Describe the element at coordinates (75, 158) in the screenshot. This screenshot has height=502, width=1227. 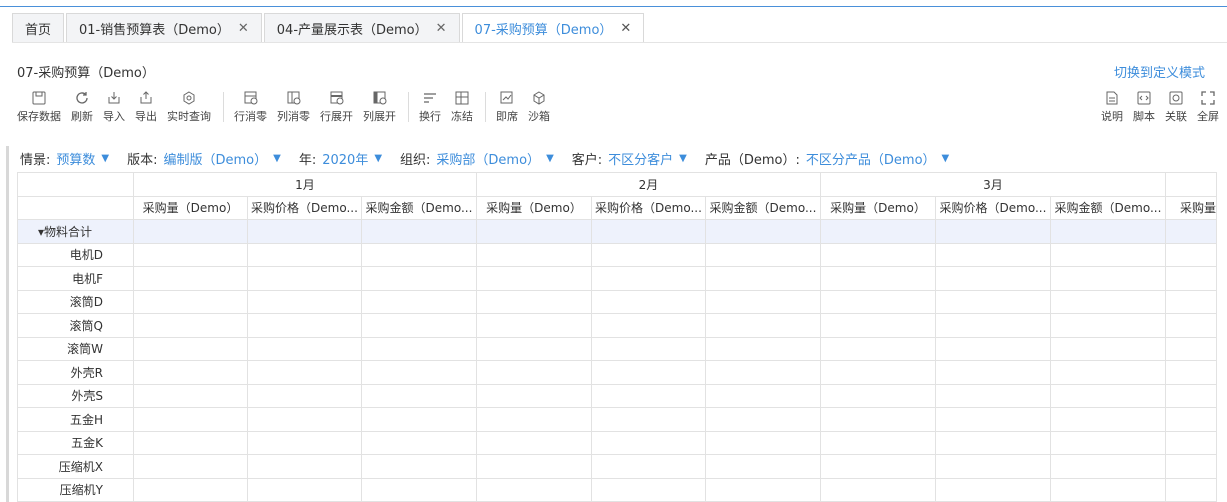
I see `filter-value: 预算数` at that location.